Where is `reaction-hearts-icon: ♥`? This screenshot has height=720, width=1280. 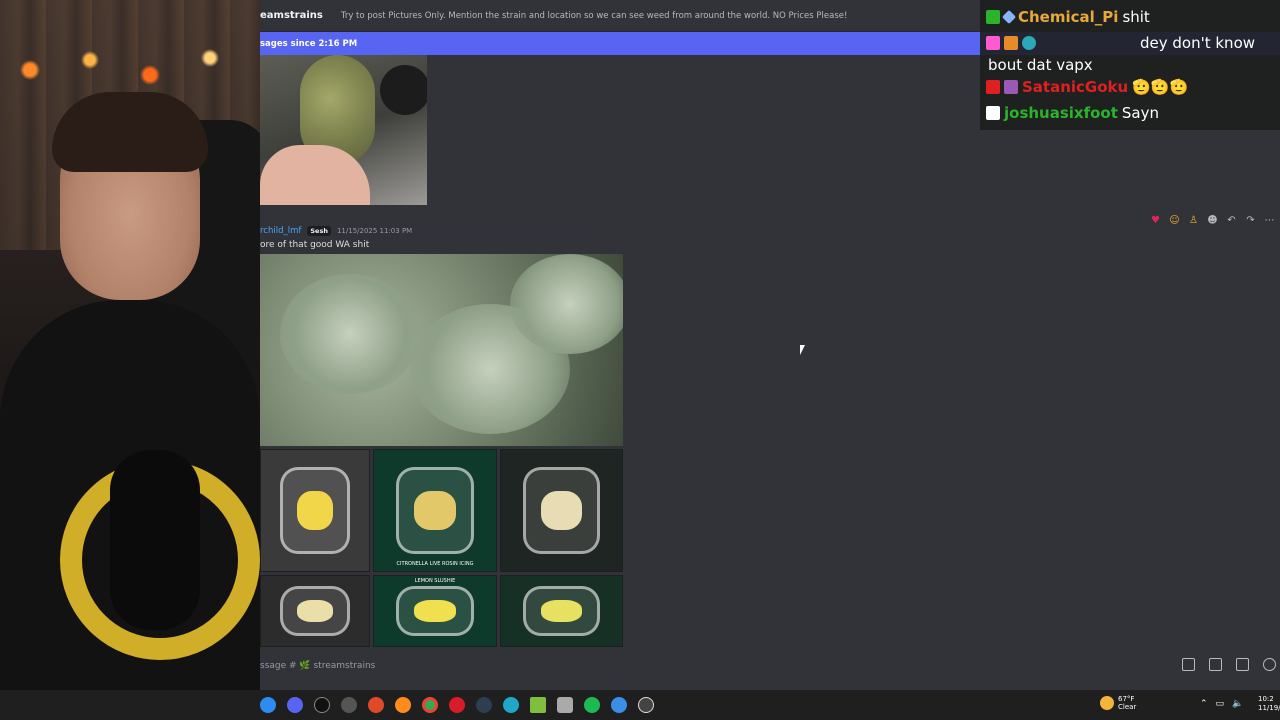
reaction-hearts-icon: ♥ is located at coordinates (1155, 220).